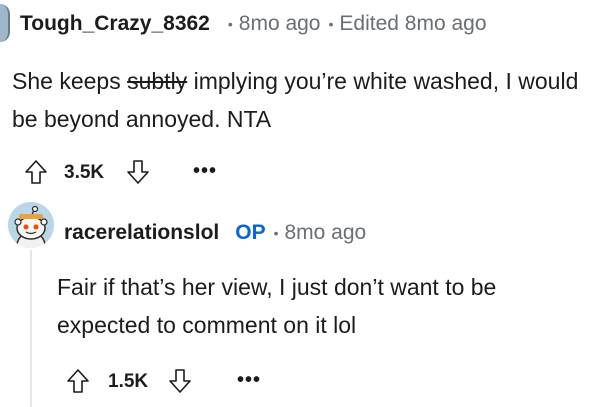 The width and height of the screenshot is (601, 407). What do you see at coordinates (84, 172) in the screenshot?
I see `comment-1-score: 3.5K` at bounding box center [84, 172].